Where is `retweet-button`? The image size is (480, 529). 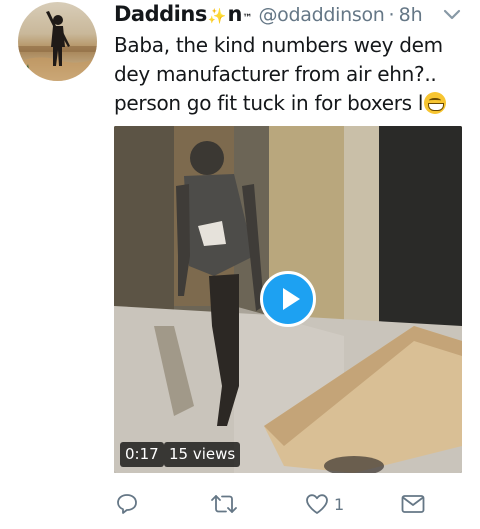
retweet-button is located at coordinates (224, 504).